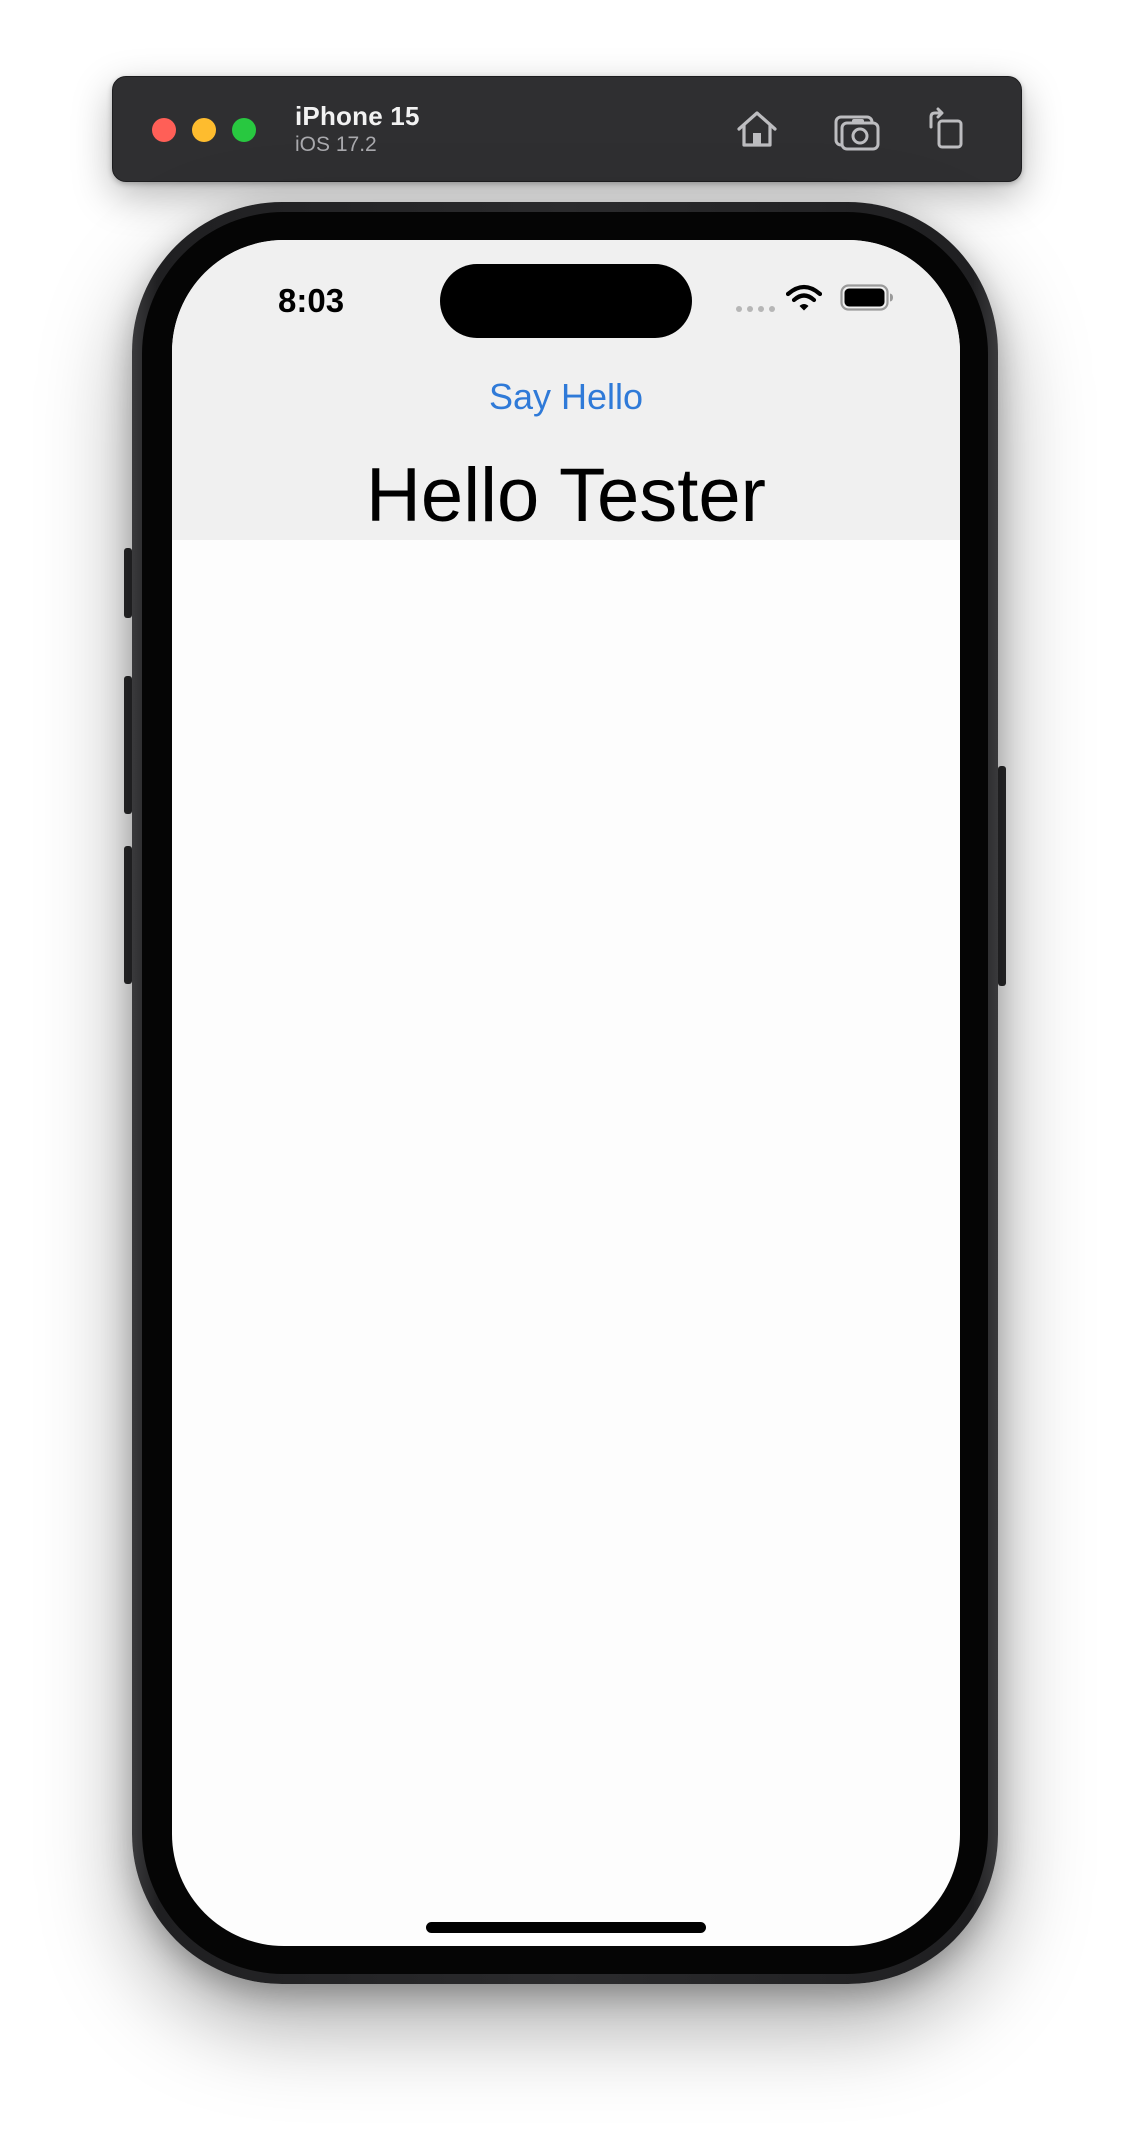  What do you see at coordinates (164, 130) in the screenshot?
I see `close-window-button` at bounding box center [164, 130].